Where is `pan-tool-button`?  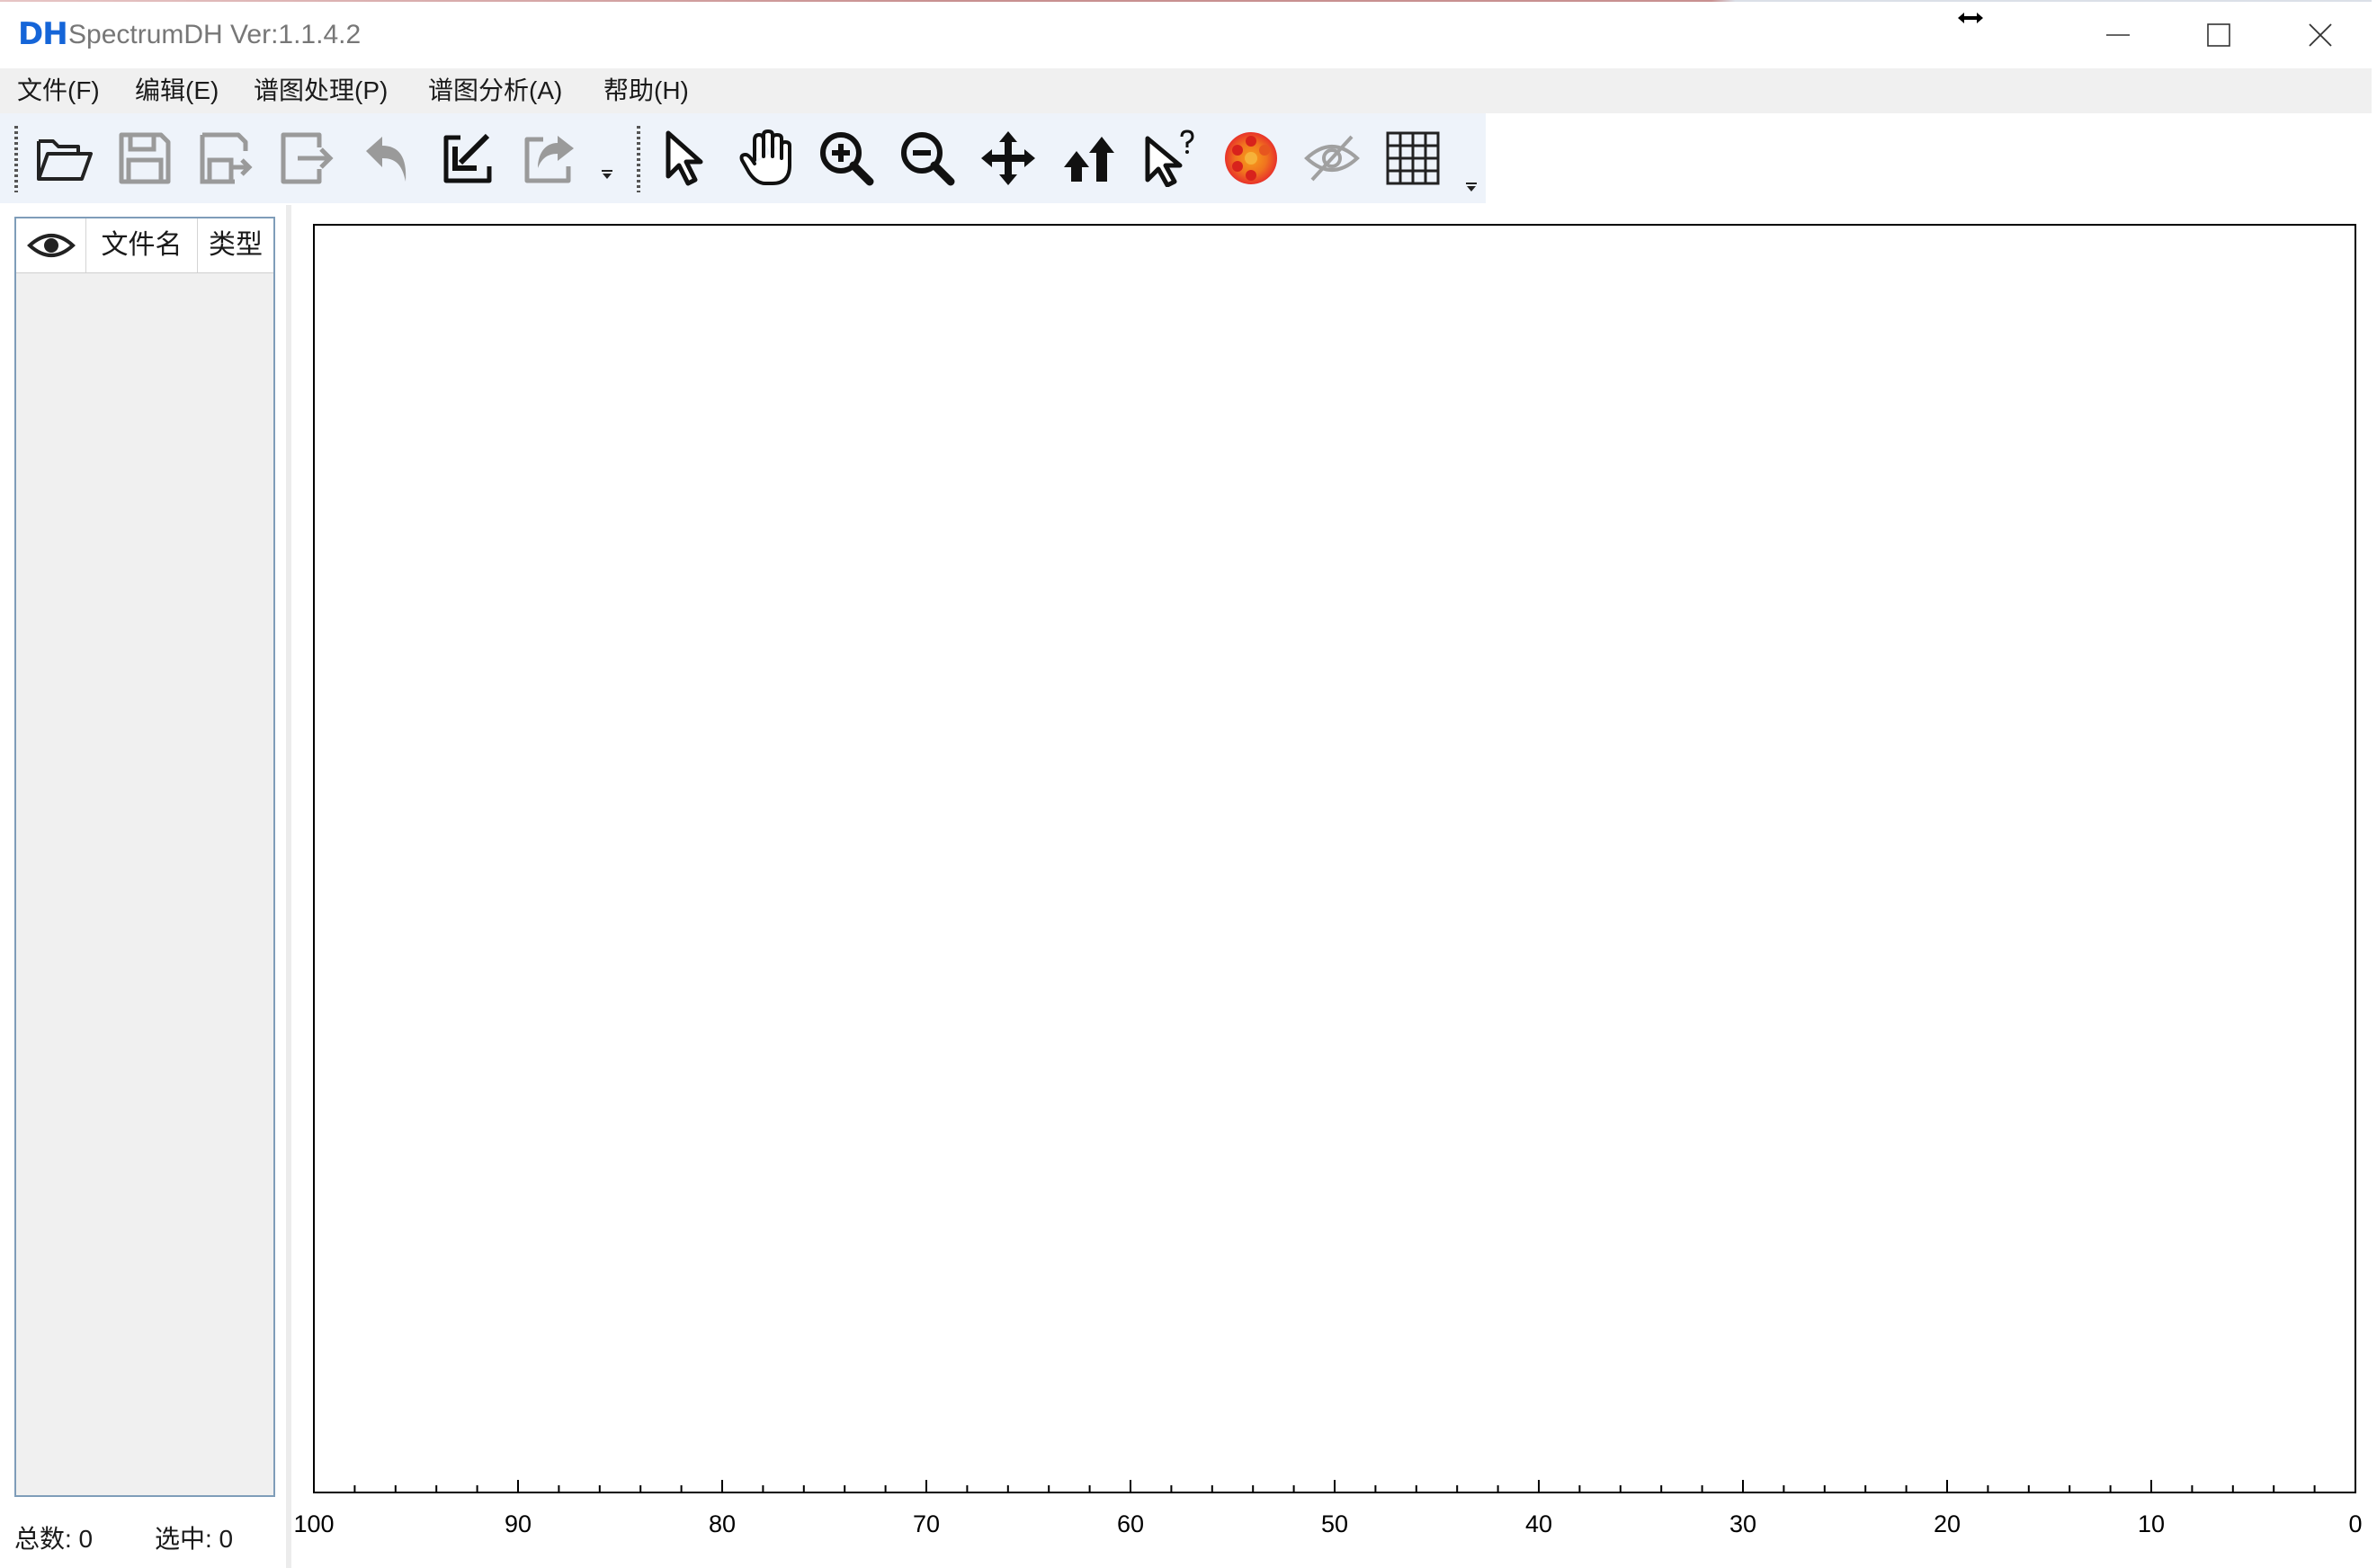
pan-tool-button is located at coordinates (765, 158).